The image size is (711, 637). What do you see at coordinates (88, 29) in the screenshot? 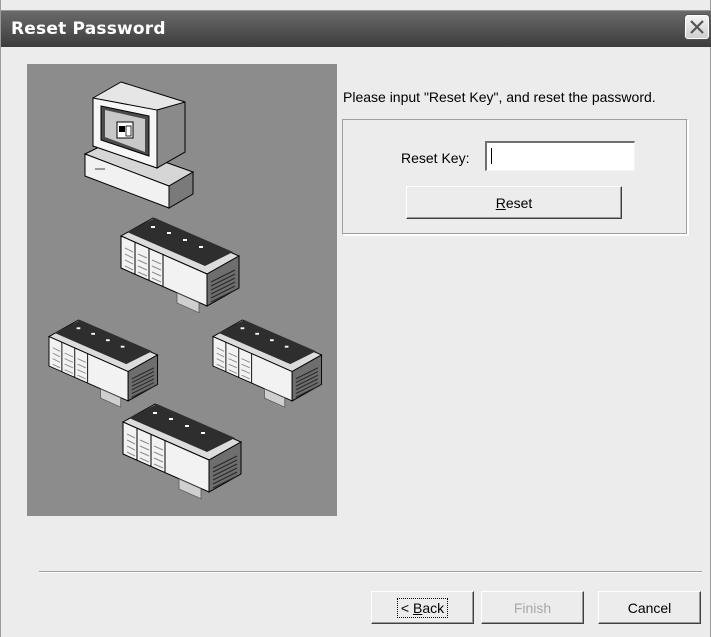
I see `window-title: Reset Password` at bounding box center [88, 29].